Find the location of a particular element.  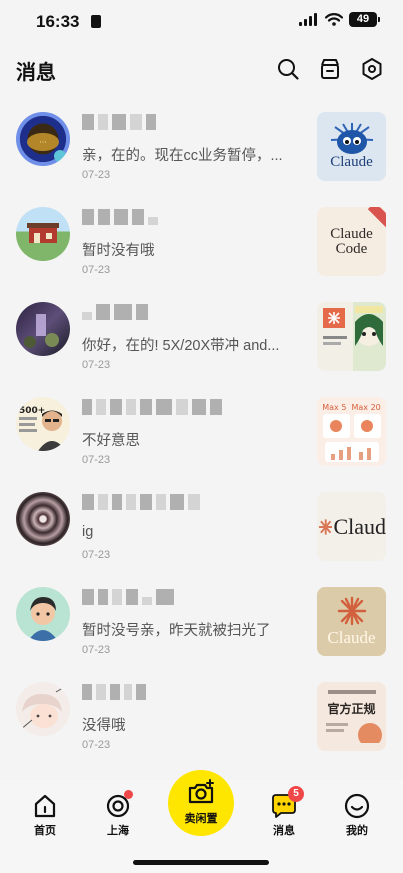

nav-home: 首页 is located at coordinates (45, 815).